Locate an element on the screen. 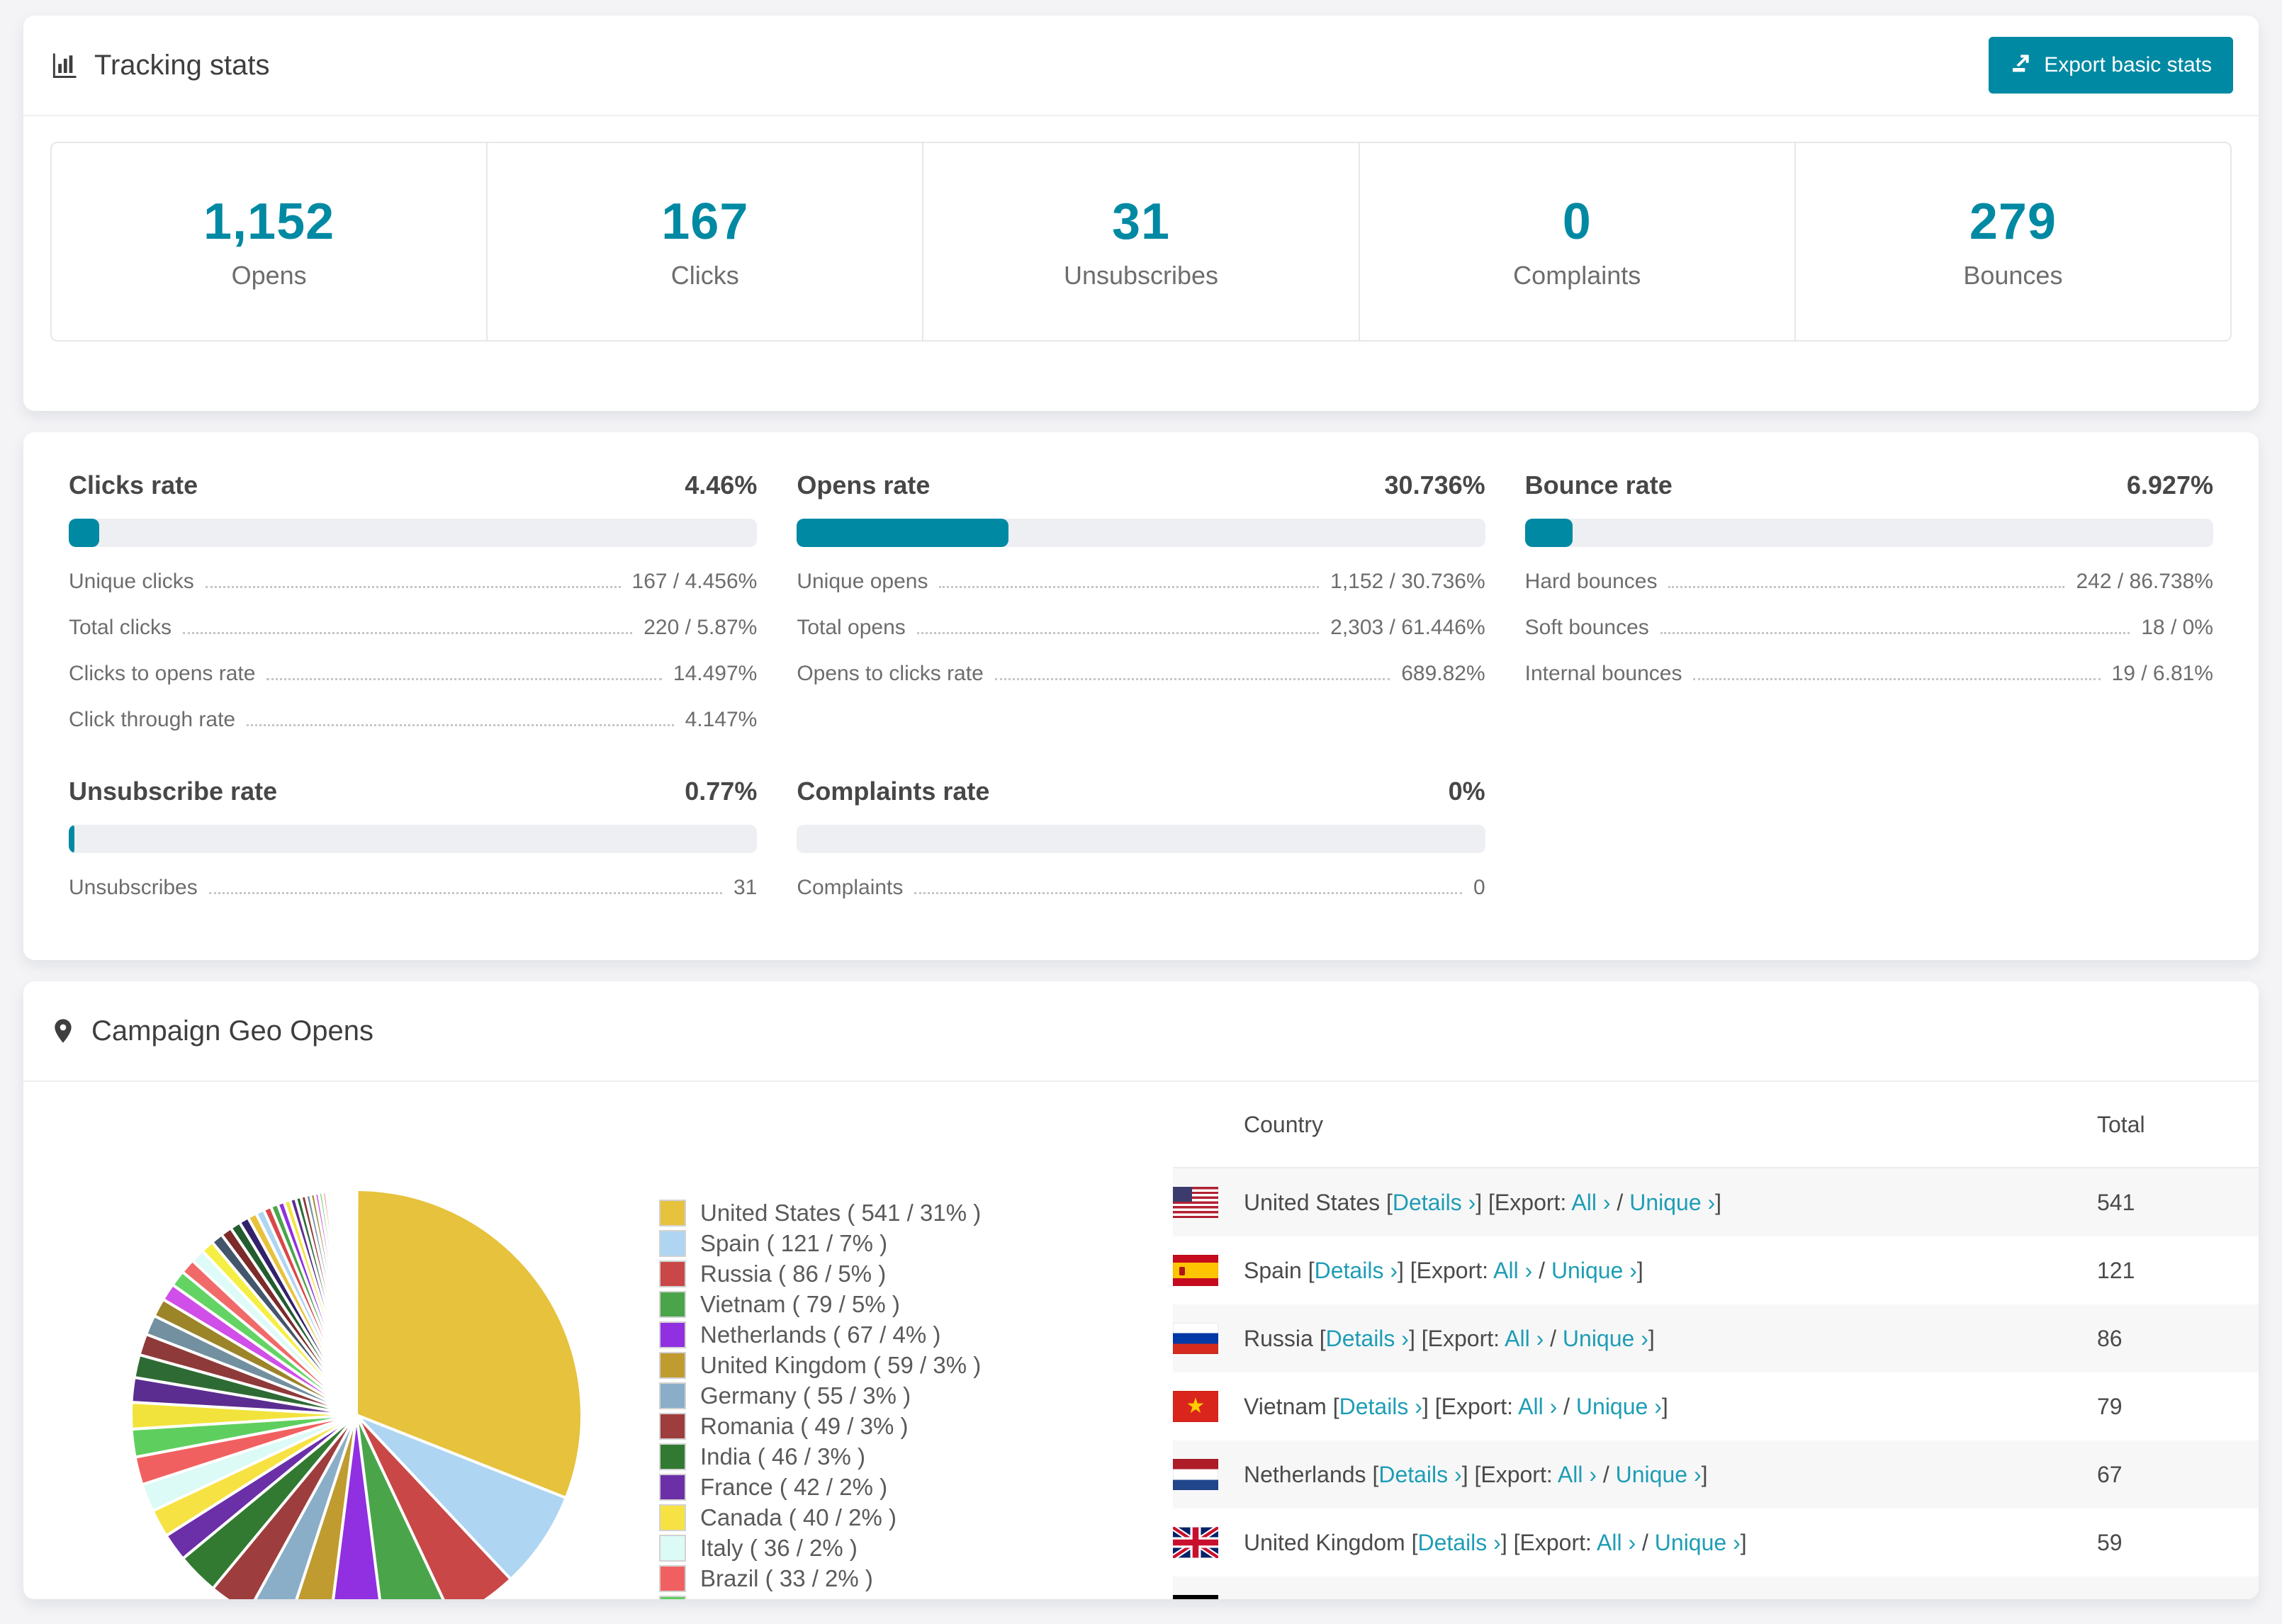  section-title: Campaign Geo Opens is located at coordinates (233, 1031).